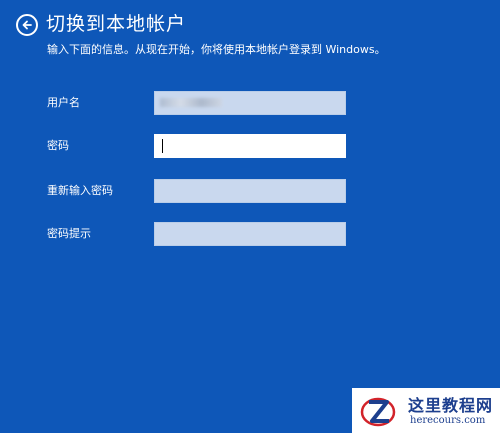 This screenshot has height=433, width=500. I want to click on password-hint-label: 密码提示, so click(69, 233).